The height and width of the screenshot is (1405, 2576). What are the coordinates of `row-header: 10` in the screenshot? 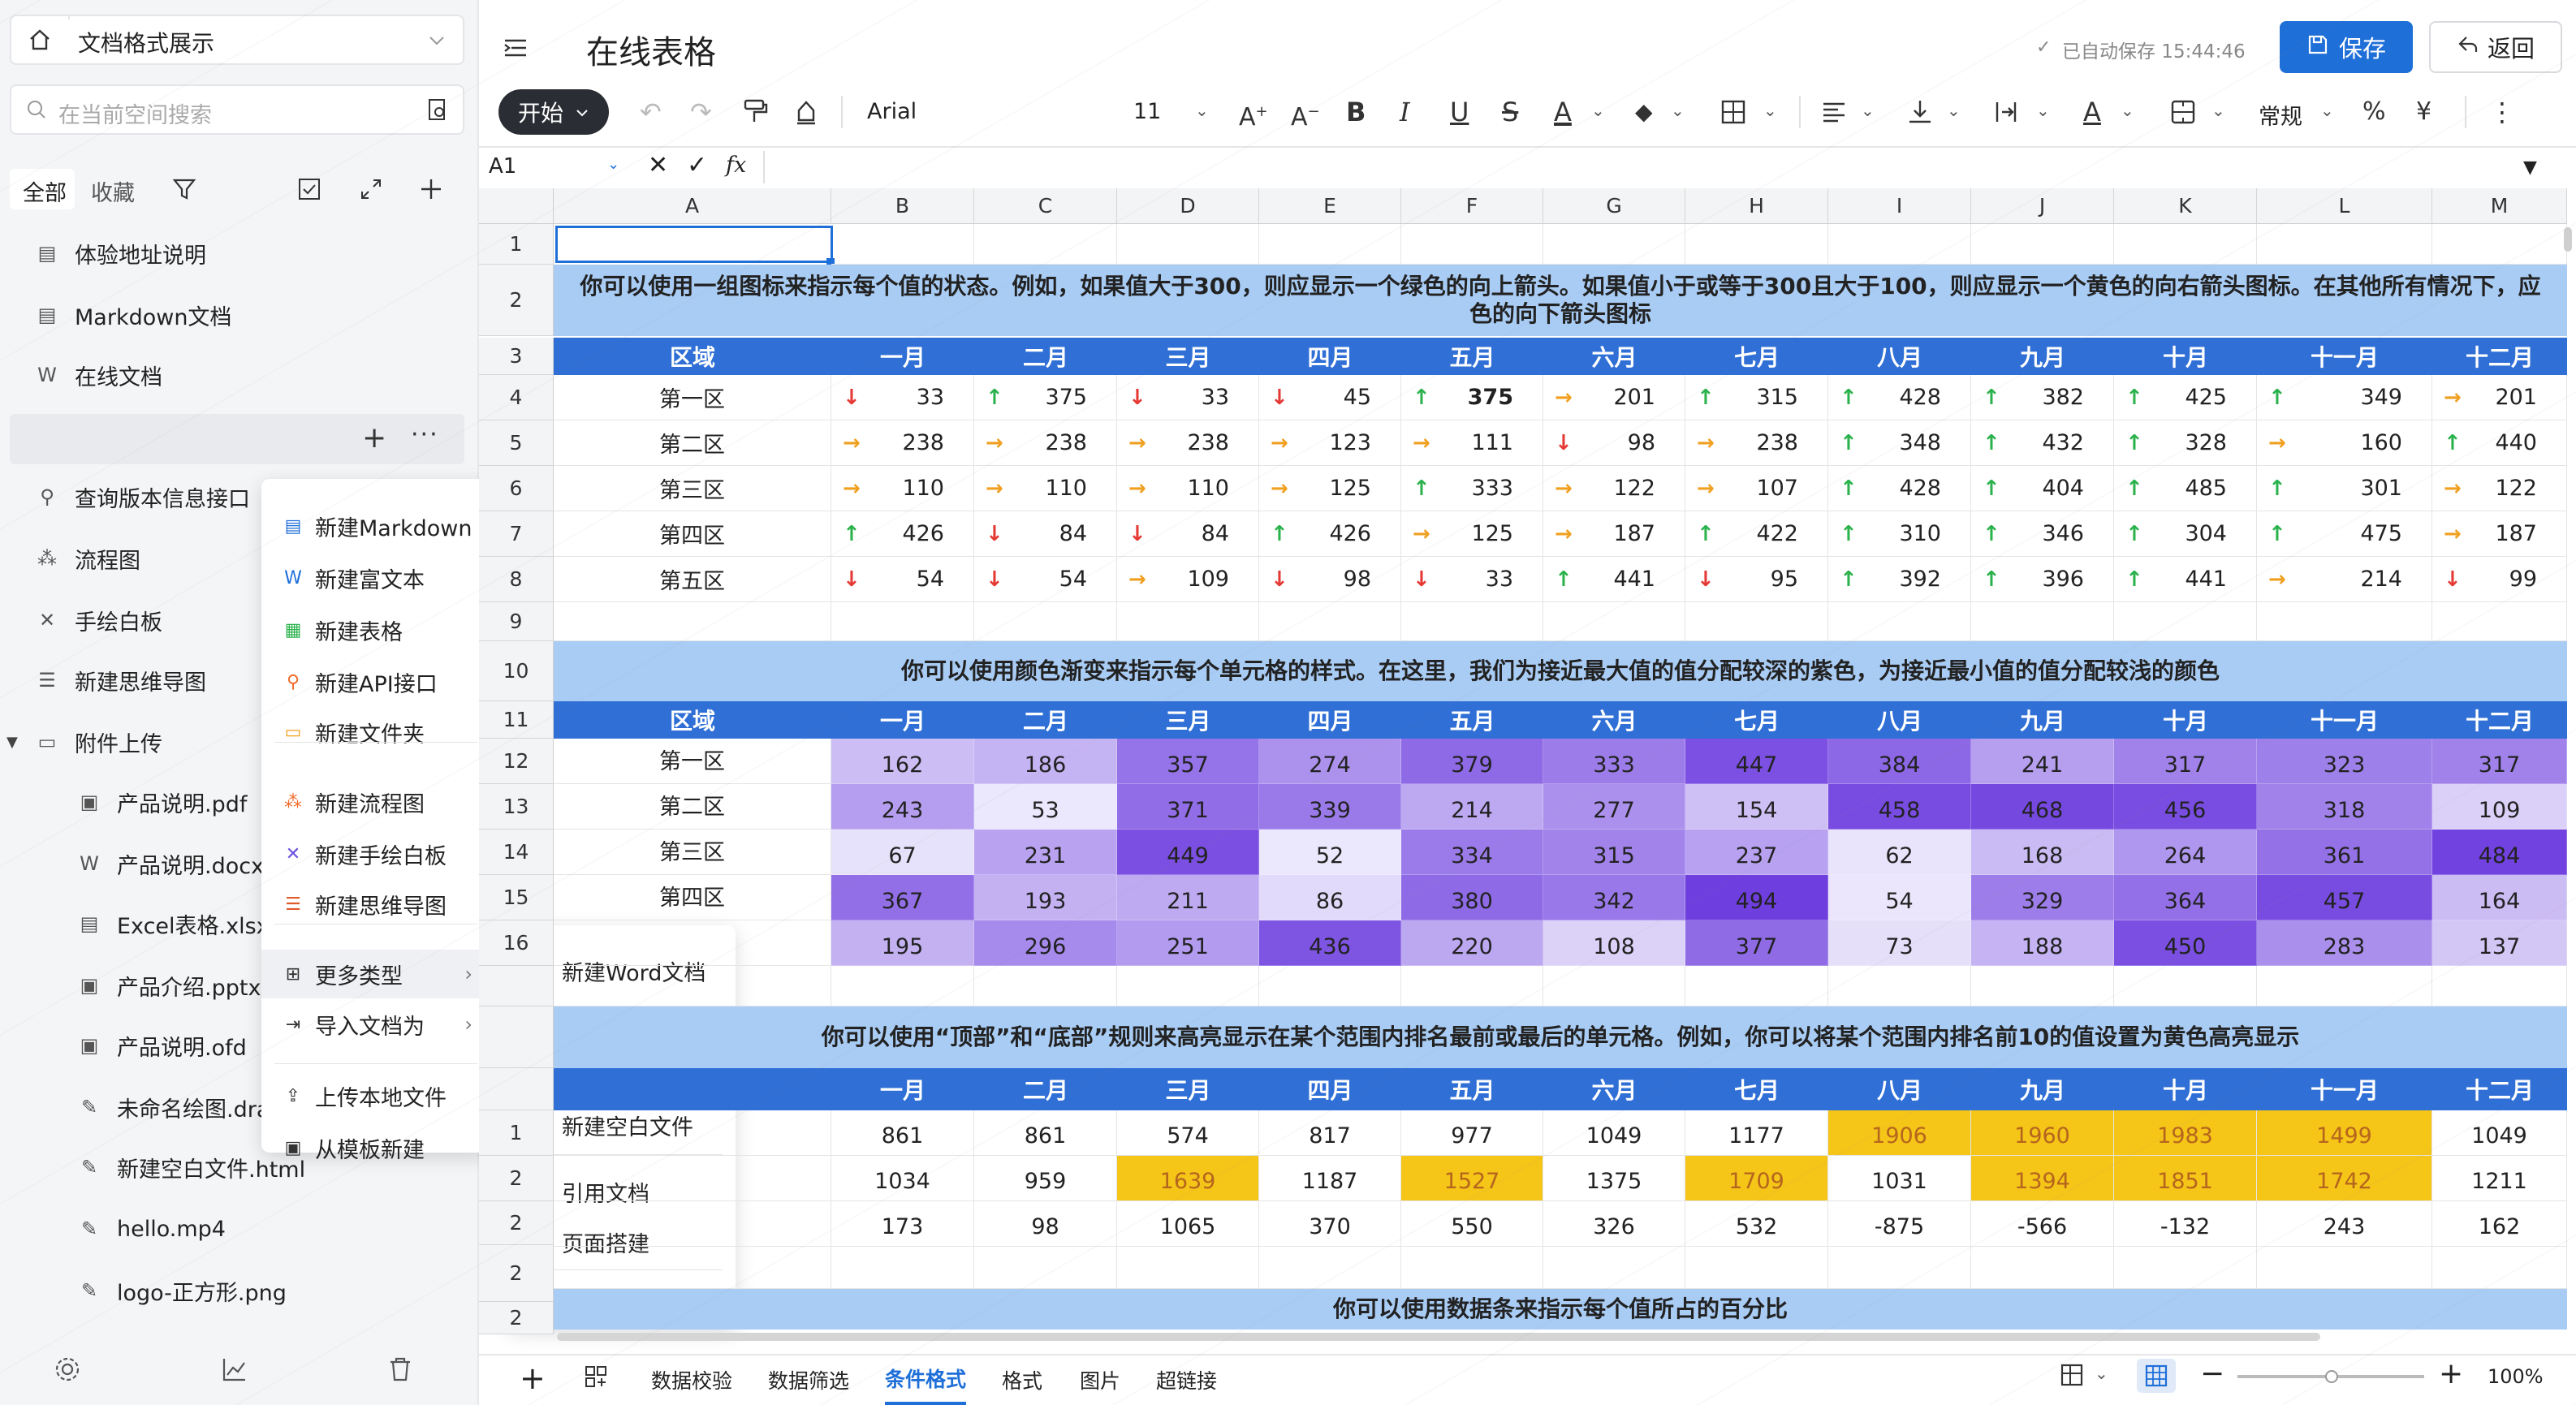 It's located at (516, 671).